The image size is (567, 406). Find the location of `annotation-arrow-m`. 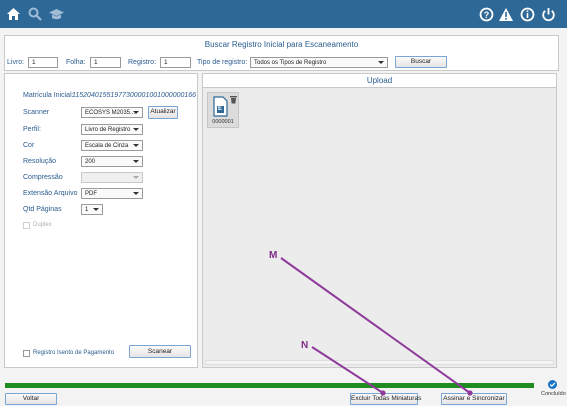

annotation-arrow-m is located at coordinates (375, 325).